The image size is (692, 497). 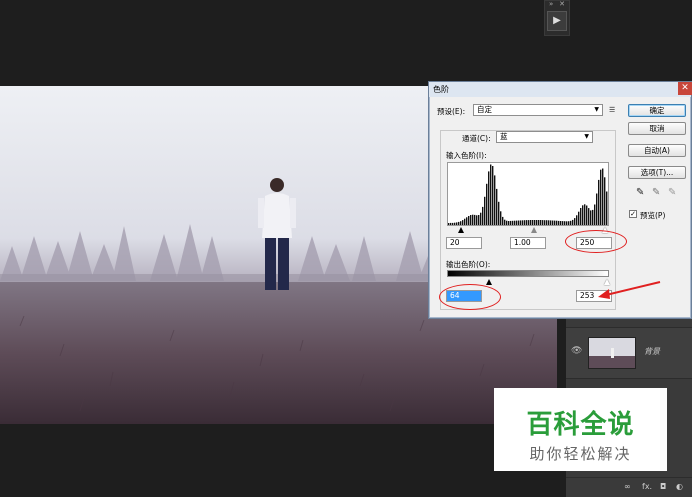 I want to click on play-button: ▶, so click(x=557, y=21).